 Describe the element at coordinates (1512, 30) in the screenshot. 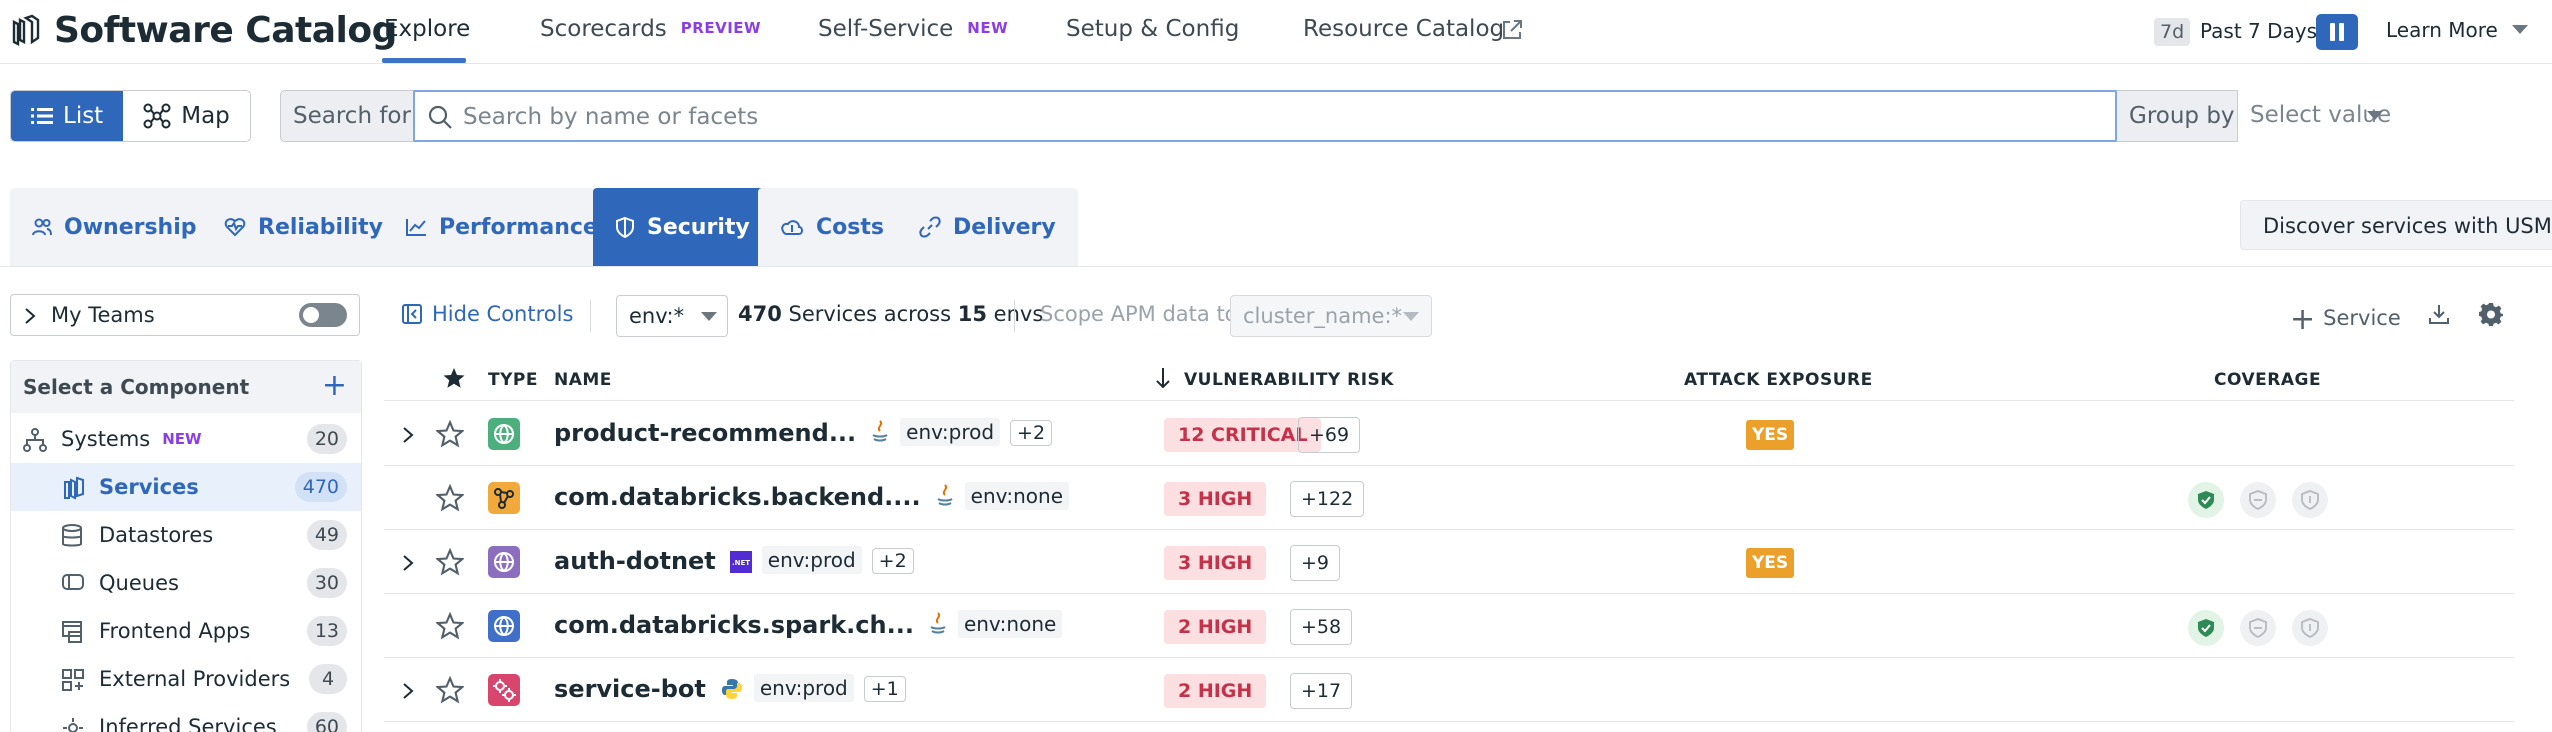

I see `external-link-icon` at that location.